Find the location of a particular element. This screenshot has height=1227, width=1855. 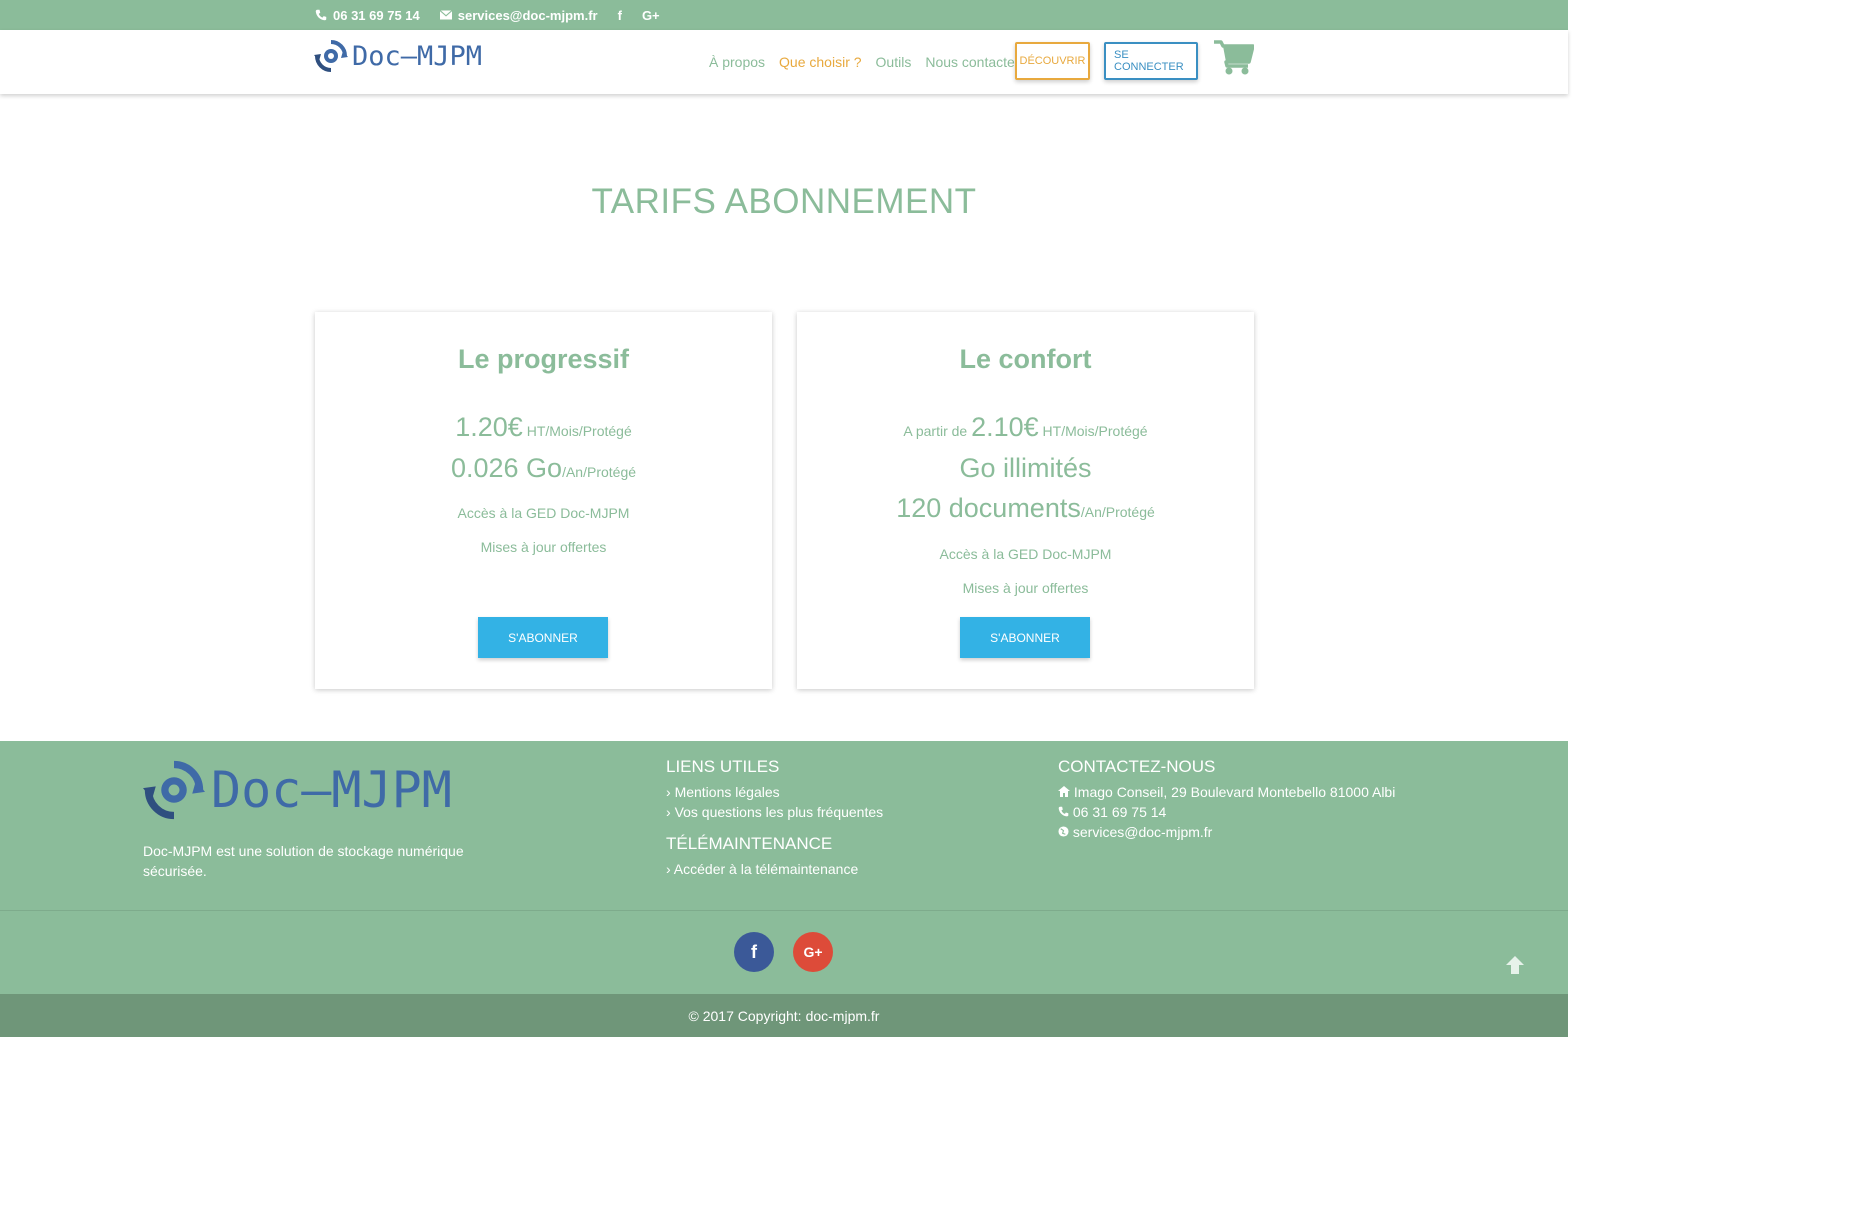

footer-link-faq: › Vos questions les plus fréquentes is located at coordinates (774, 812).